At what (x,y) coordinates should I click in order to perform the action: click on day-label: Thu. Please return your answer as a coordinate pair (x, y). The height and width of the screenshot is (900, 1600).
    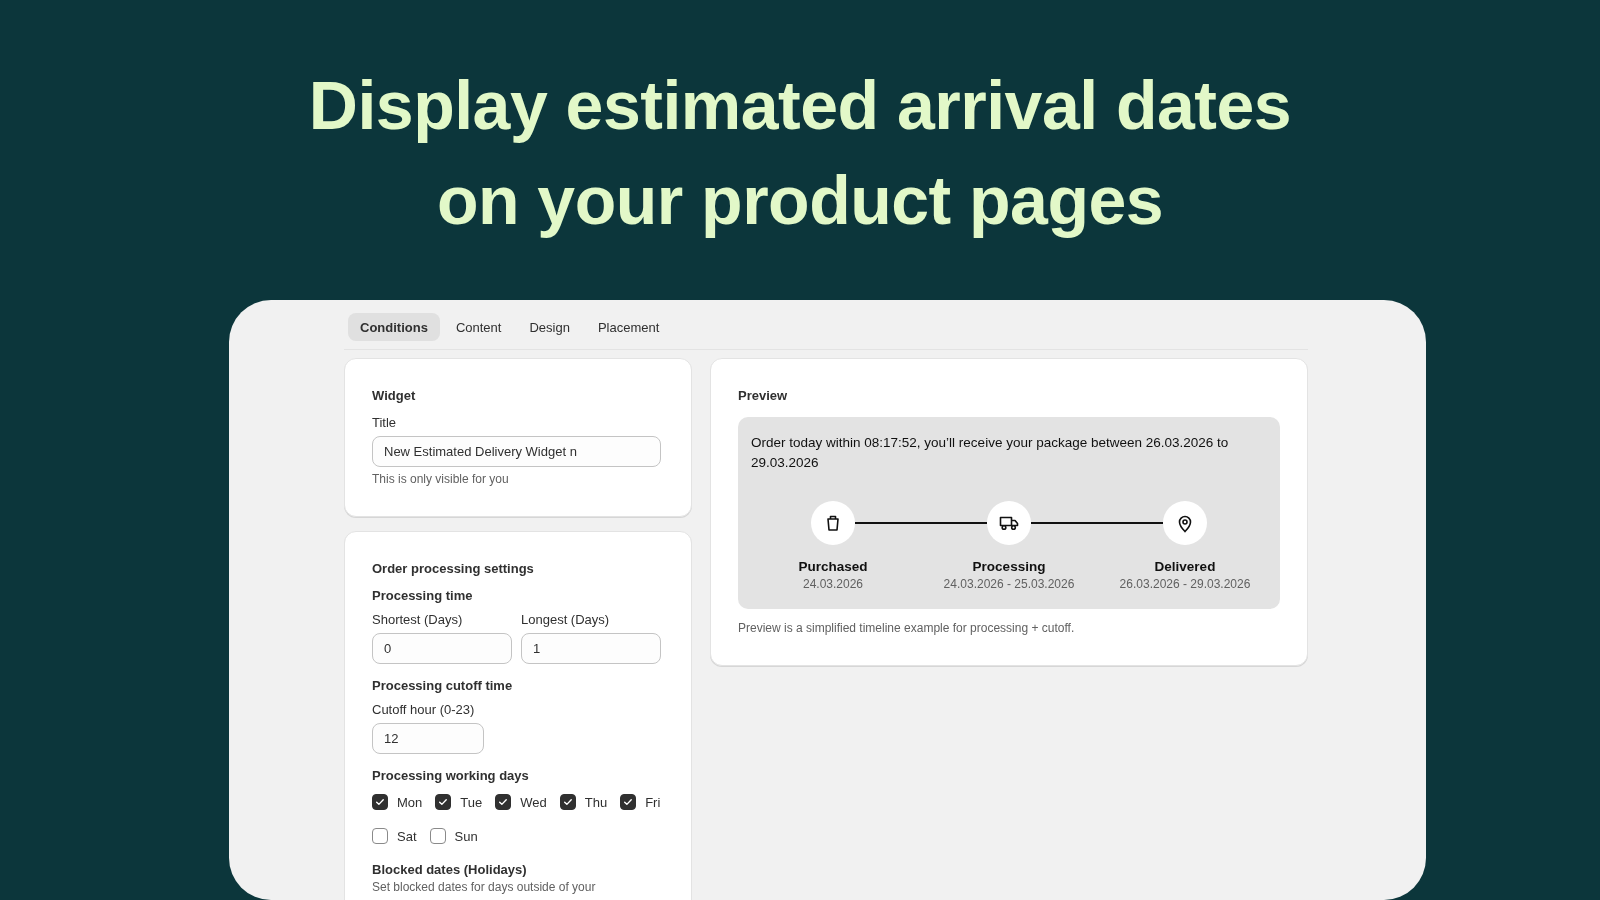
    Looking at the image, I should click on (596, 802).